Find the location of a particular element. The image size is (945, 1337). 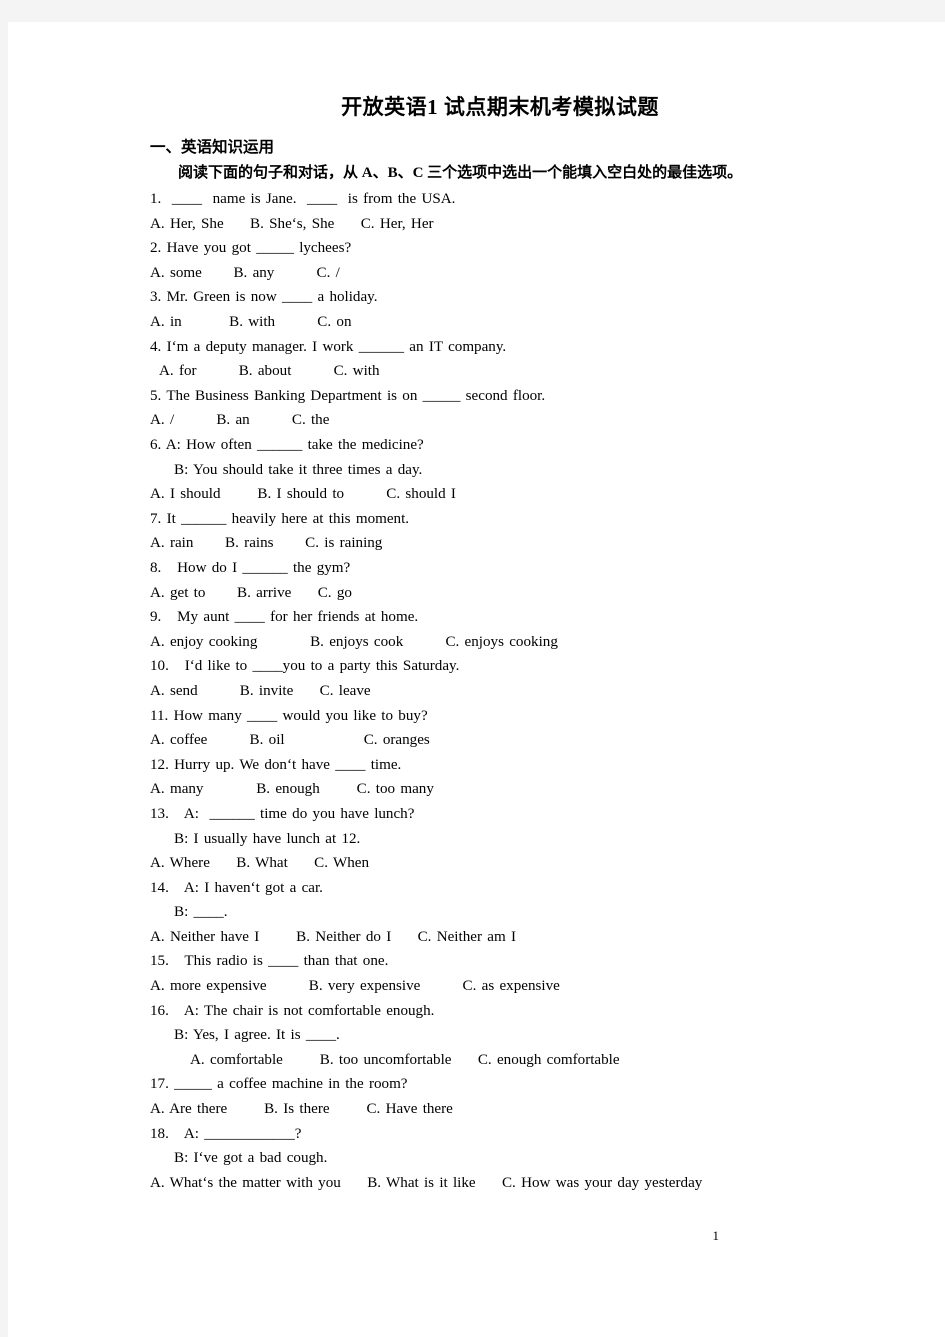

question-line: A. Are there B. Is there C. Have there is located at coordinates (301, 1109).